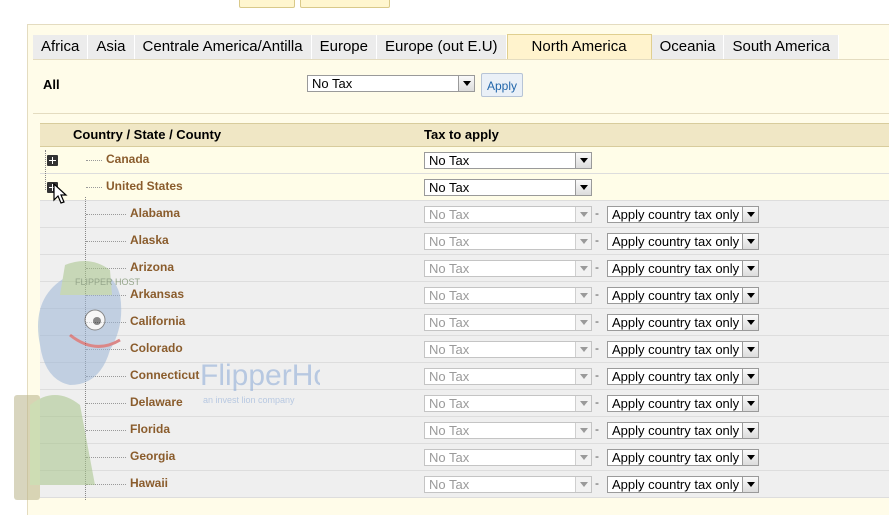  I want to click on state-name: Florida, so click(150, 429).